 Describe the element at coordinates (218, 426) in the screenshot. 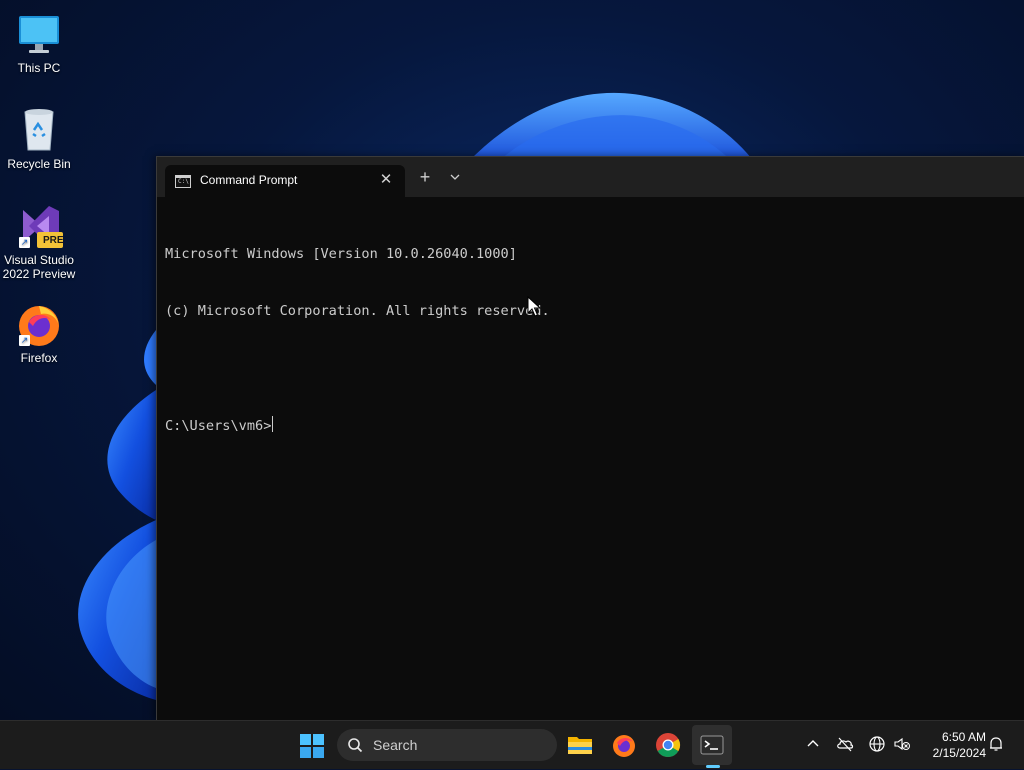

I see `console-prompt: C:\Users\vm6>` at that location.